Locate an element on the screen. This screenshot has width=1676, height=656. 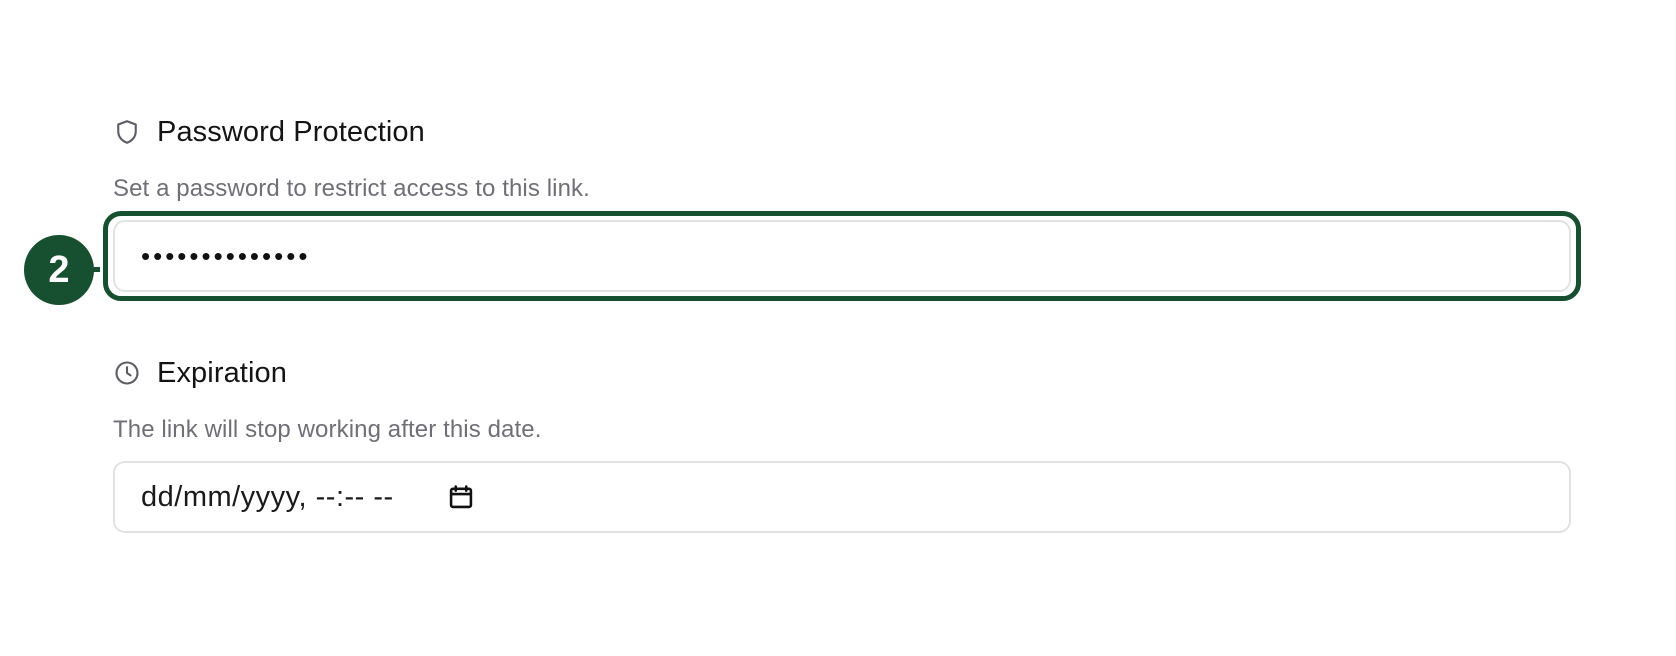
calendar-icon is located at coordinates (461, 497).